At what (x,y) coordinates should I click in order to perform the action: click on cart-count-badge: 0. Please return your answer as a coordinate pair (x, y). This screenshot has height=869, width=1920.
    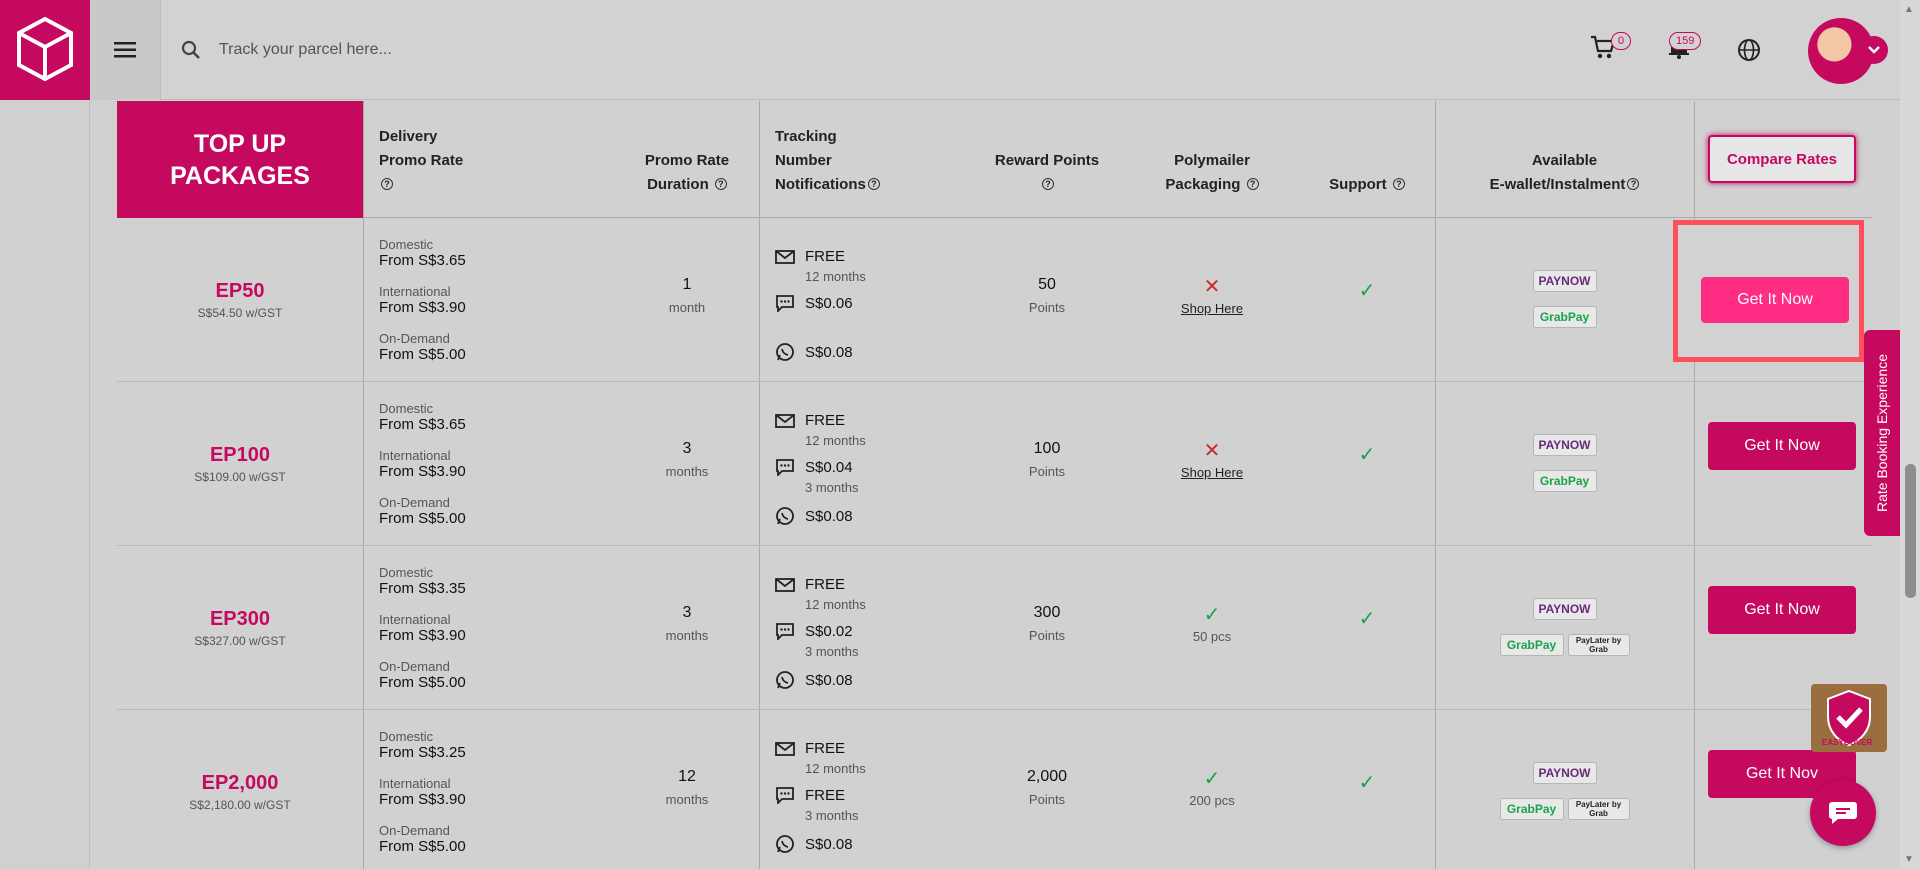
    Looking at the image, I should click on (1621, 41).